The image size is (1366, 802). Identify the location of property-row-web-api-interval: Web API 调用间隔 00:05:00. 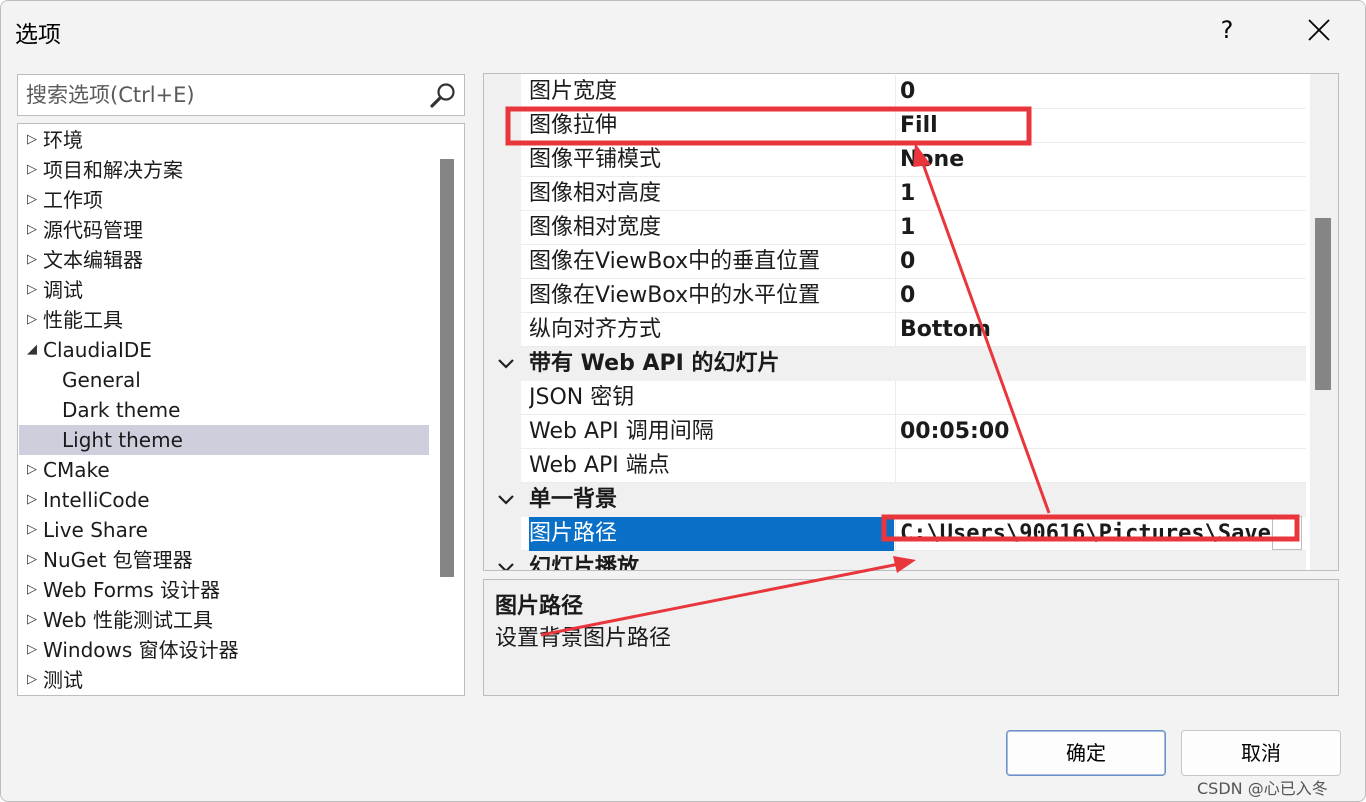
(913, 432).